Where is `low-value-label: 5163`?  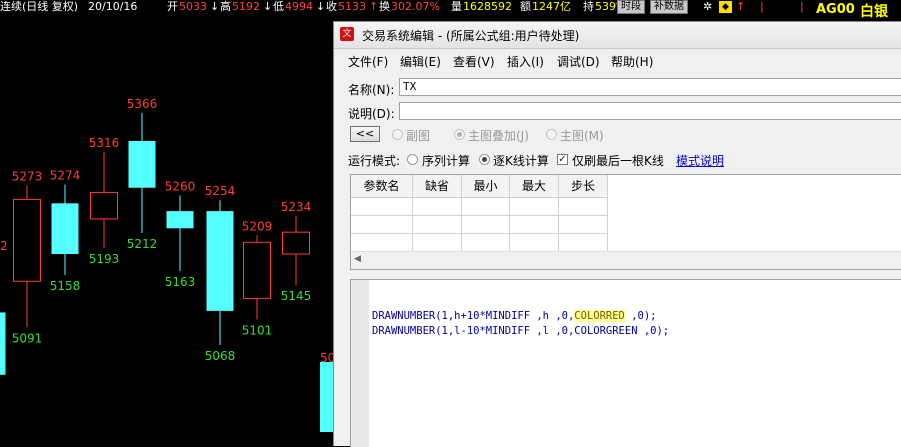 low-value-label: 5163 is located at coordinates (180, 282).